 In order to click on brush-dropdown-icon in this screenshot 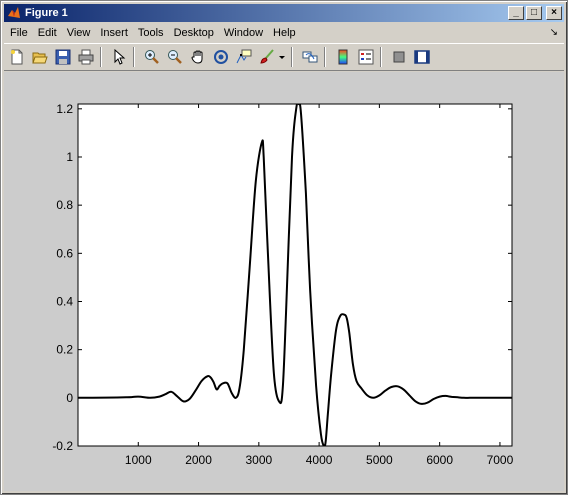, I will do `click(282, 57)`.